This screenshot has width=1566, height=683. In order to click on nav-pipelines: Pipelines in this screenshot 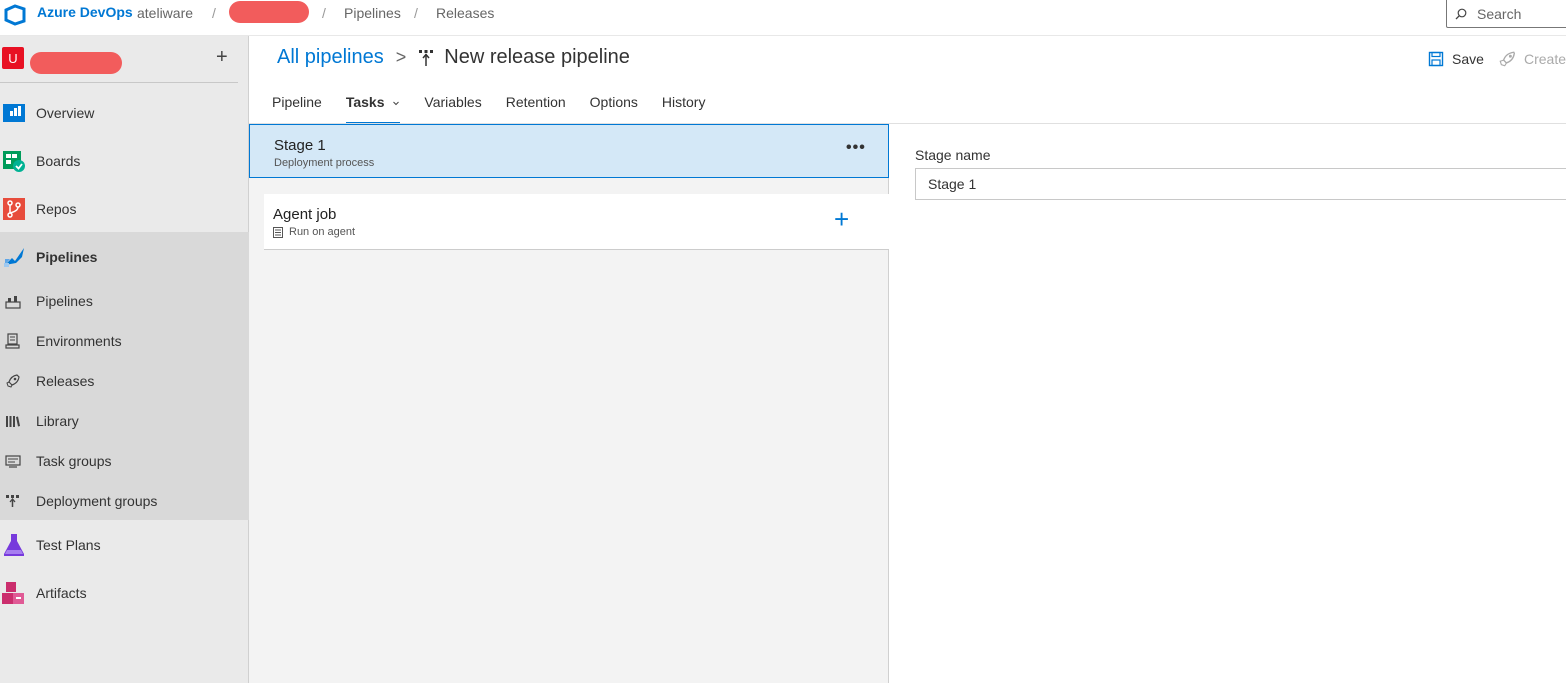, I will do `click(124, 257)`.